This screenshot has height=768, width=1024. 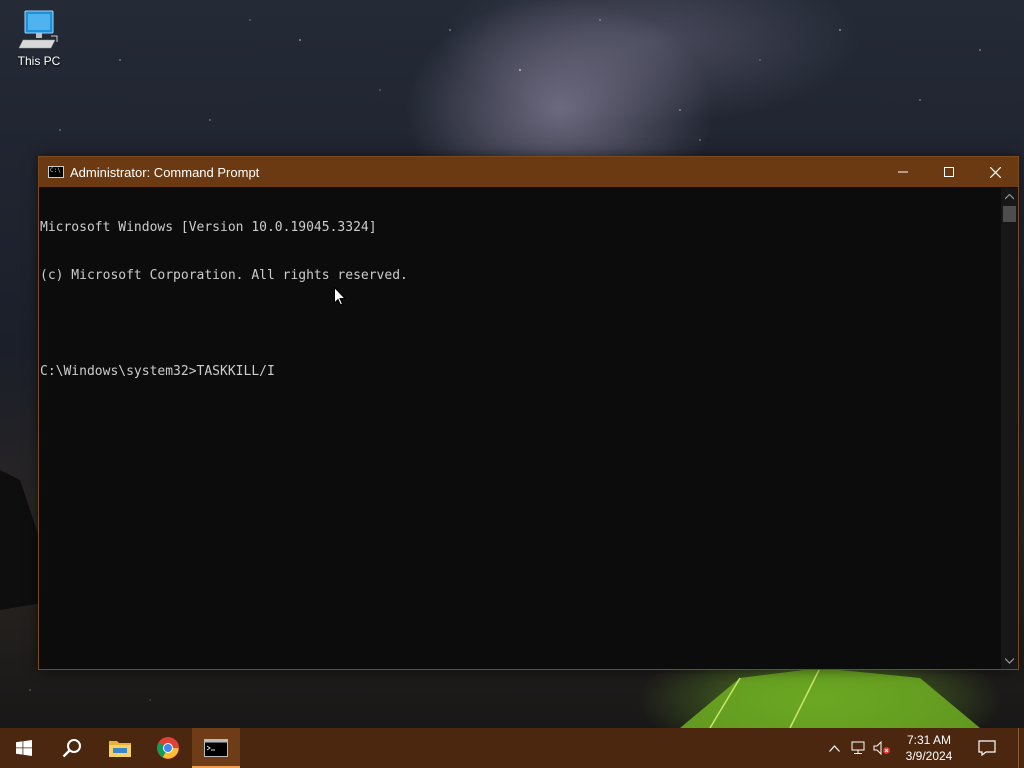 I want to click on volume-muted-icon, so click(x=881, y=748).